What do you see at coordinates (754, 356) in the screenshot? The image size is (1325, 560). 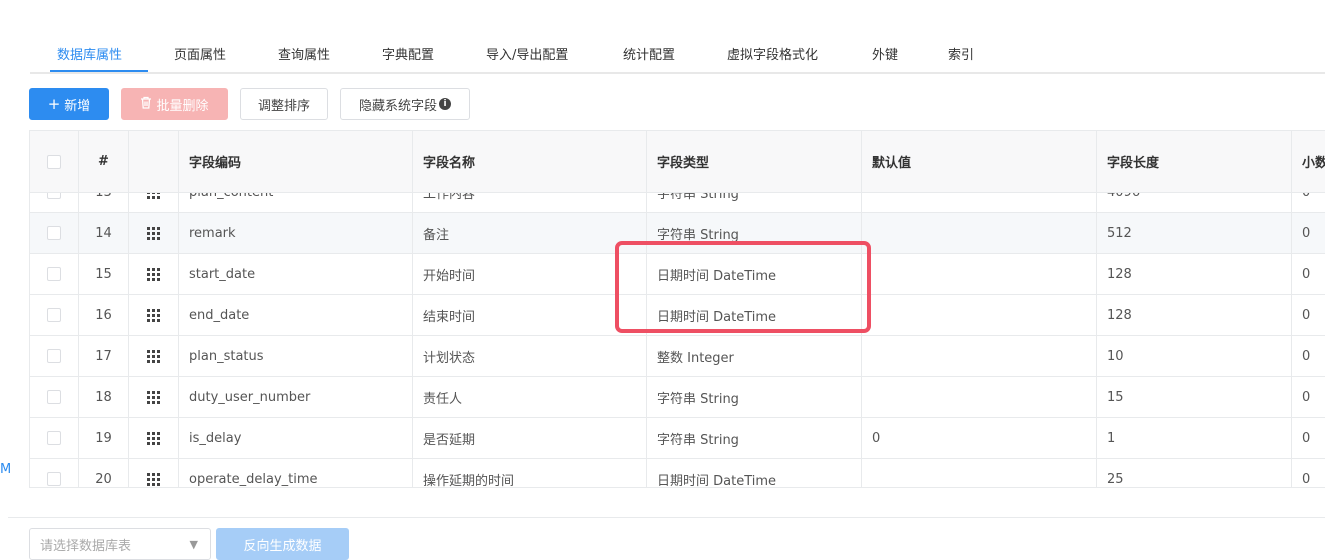 I see `field-type: 整数 Integer` at bounding box center [754, 356].